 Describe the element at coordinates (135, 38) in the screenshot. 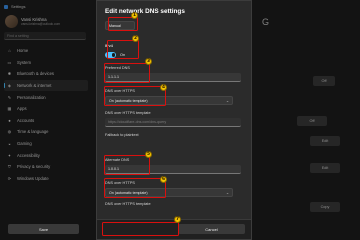

I see `step-badge: 2` at that location.